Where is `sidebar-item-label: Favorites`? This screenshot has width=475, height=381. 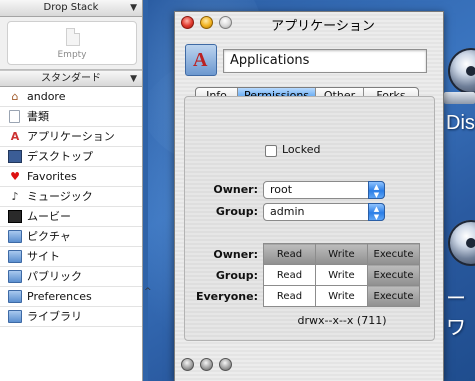 sidebar-item-label: Favorites is located at coordinates (52, 176).